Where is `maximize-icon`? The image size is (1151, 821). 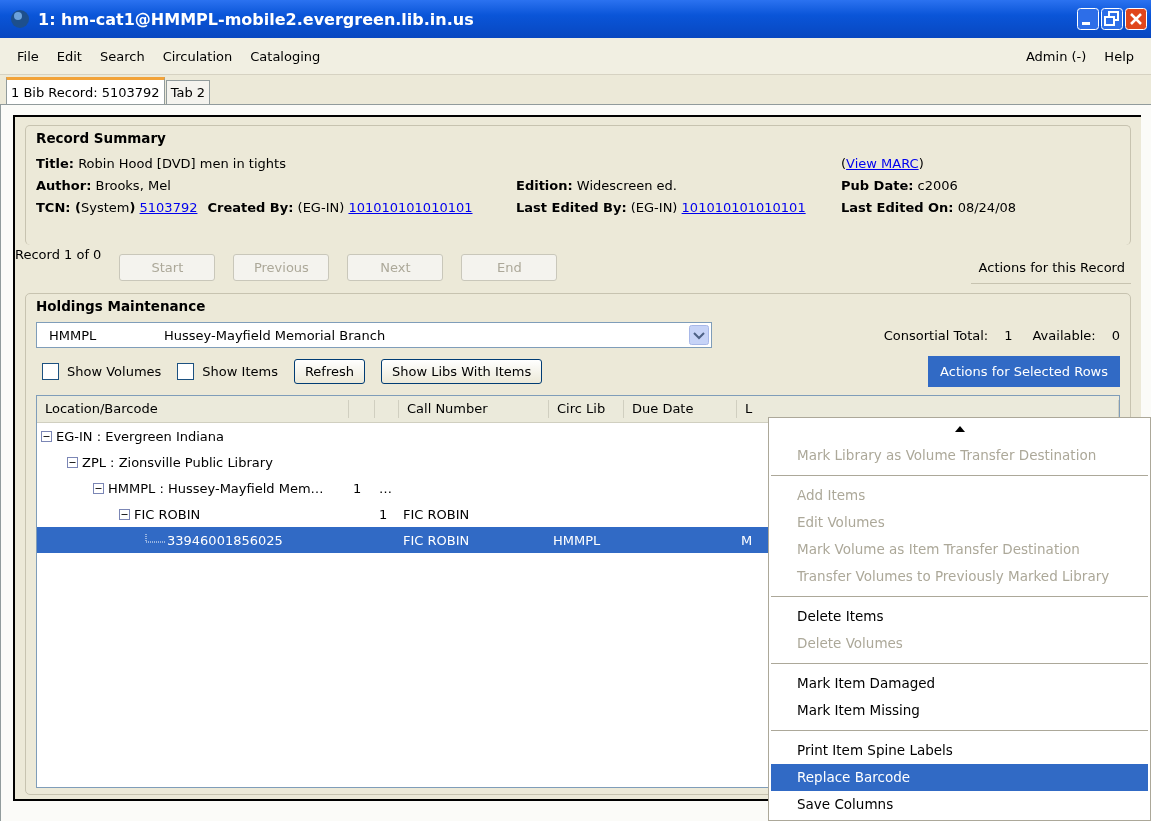 maximize-icon is located at coordinates (1112, 19).